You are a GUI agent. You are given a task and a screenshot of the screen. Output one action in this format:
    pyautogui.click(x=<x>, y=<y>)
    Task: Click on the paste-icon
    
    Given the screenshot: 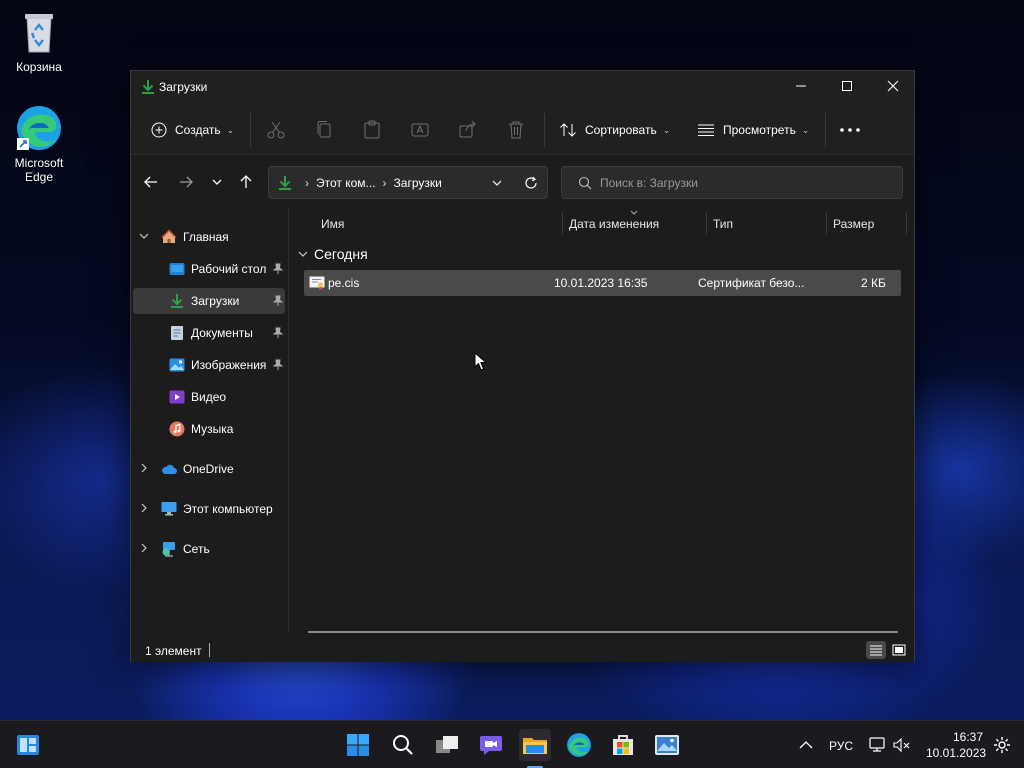 What is the action you would take?
    pyautogui.click(x=372, y=130)
    